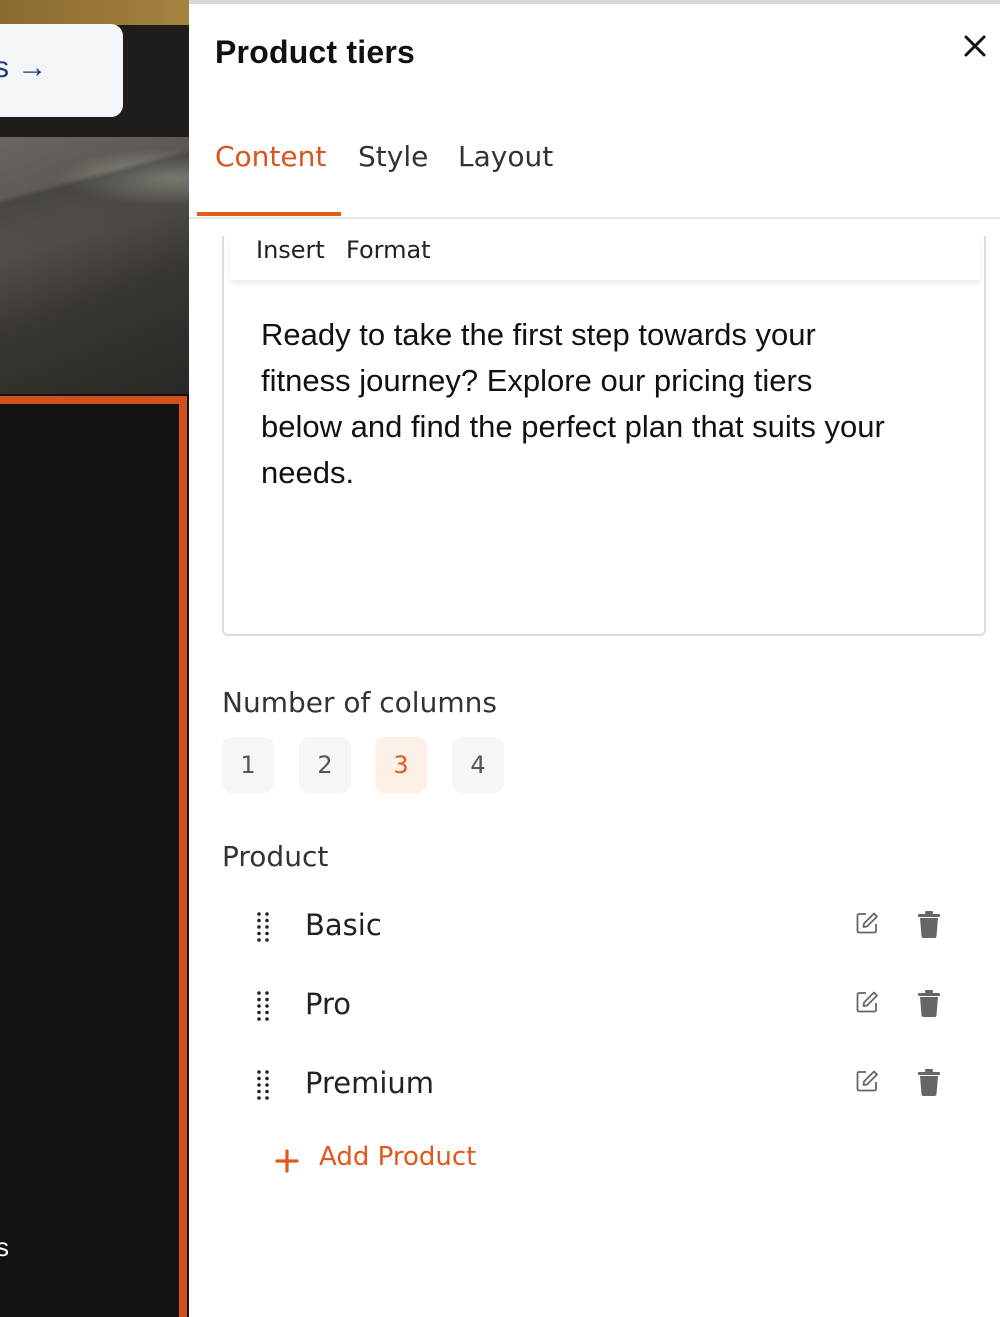  Describe the element at coordinates (505, 156) in the screenshot. I see `tab-layout: Layout` at that location.